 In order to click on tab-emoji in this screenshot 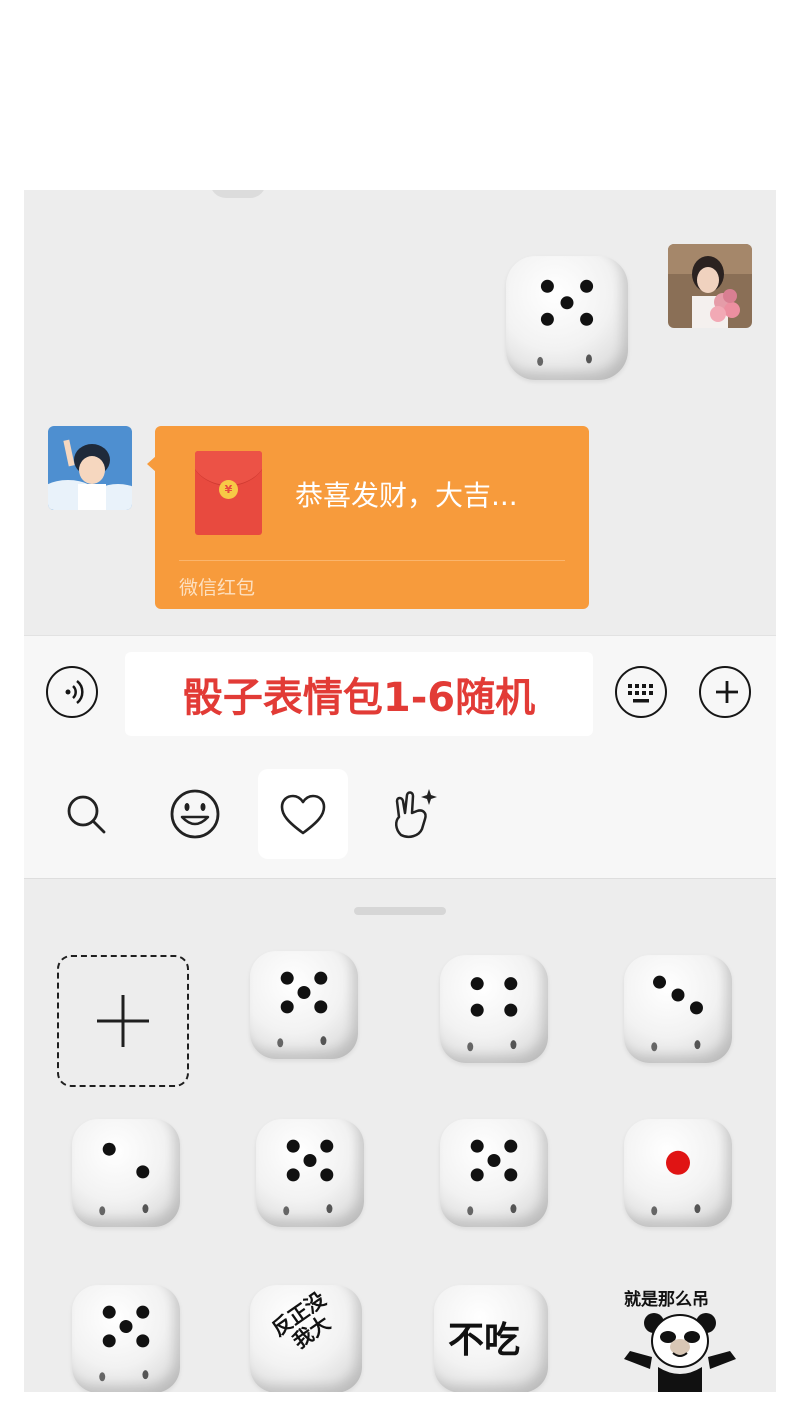, I will do `click(195, 814)`.